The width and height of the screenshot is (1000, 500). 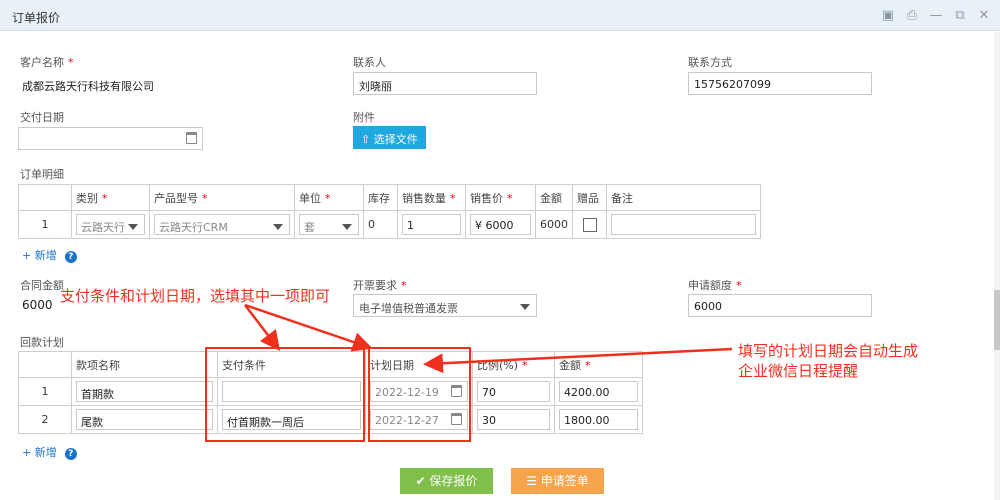 What do you see at coordinates (446, 481) in the screenshot?
I see `save-quote-button: ✔ 保存报价` at bounding box center [446, 481].